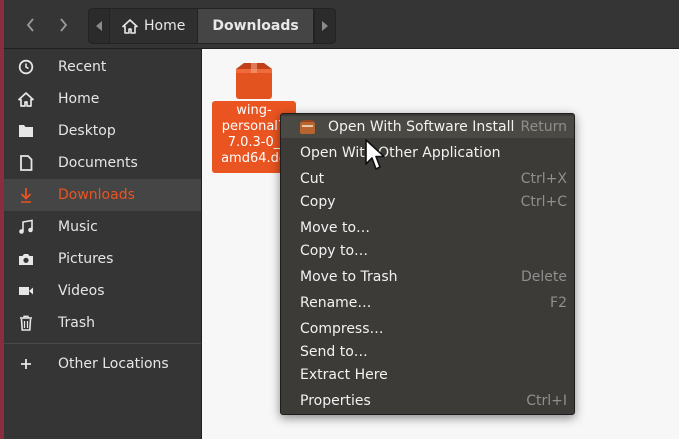 The width and height of the screenshot is (679, 439). Describe the element at coordinates (102, 99) in the screenshot. I see `sidebar-item-home: Home` at that location.